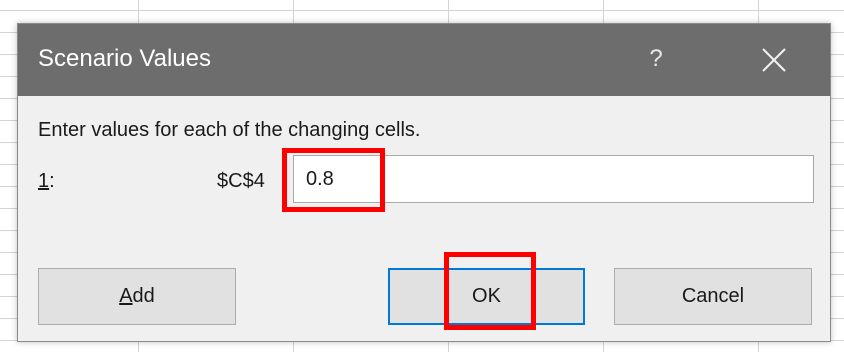 The image size is (844, 352). I want to click on ok-button-label: OK, so click(486, 296).